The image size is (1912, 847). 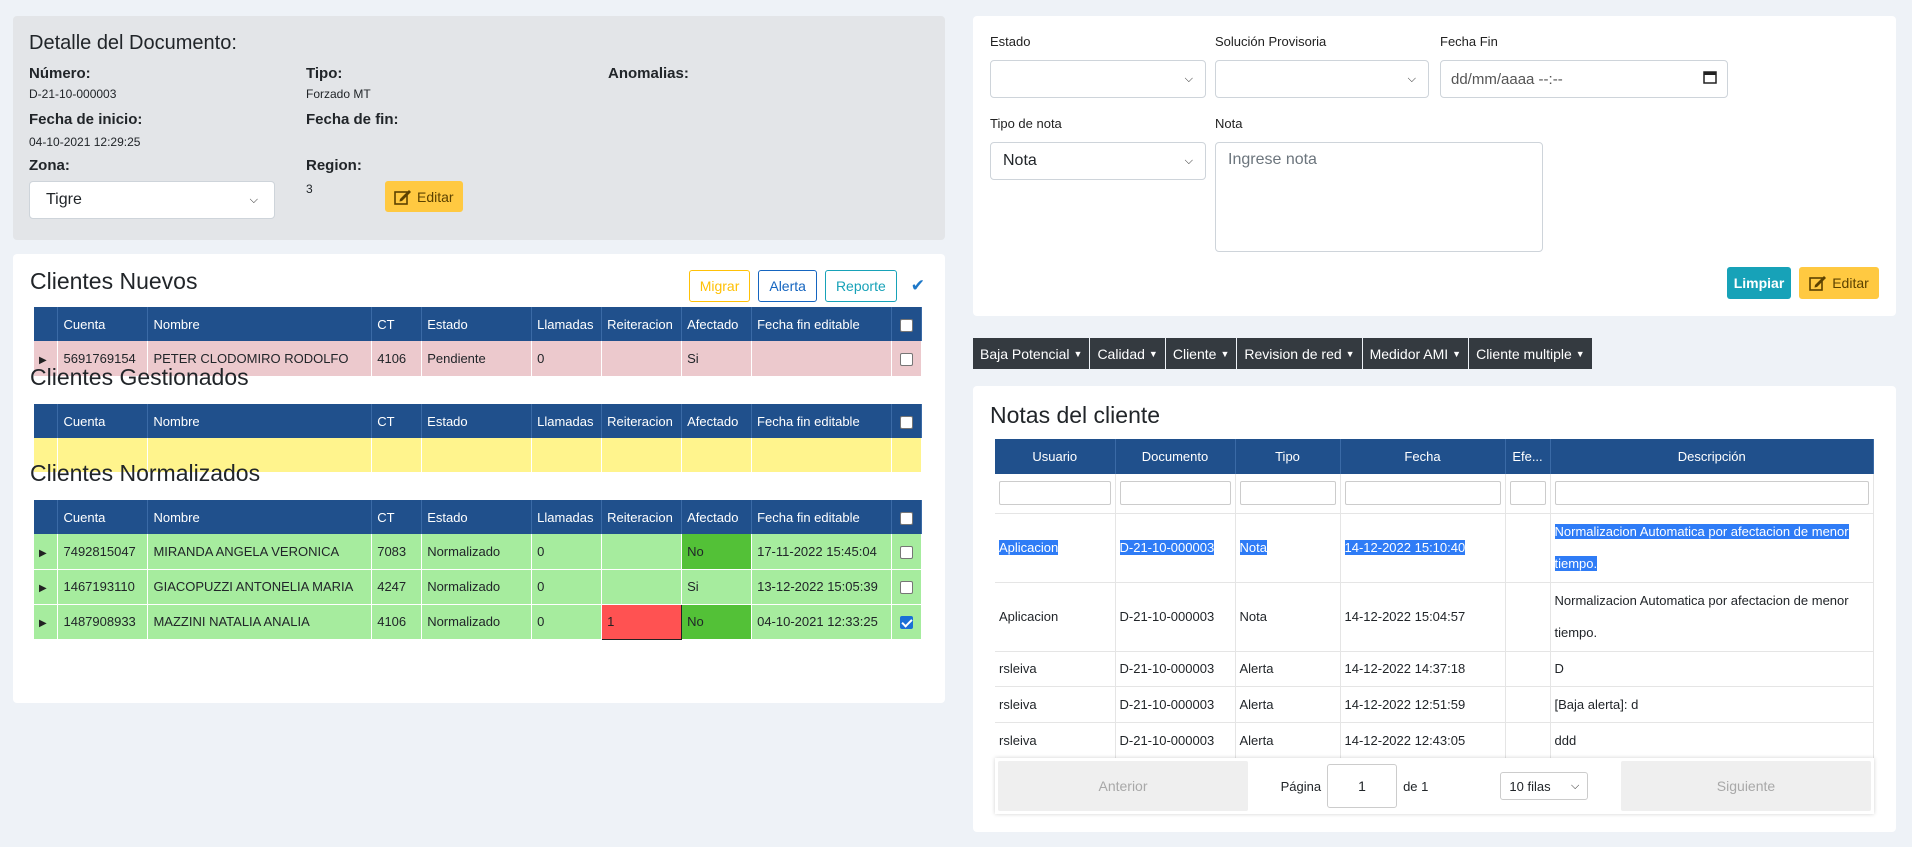 I want to click on filter-descripcion-input, so click(x=1711, y=493).